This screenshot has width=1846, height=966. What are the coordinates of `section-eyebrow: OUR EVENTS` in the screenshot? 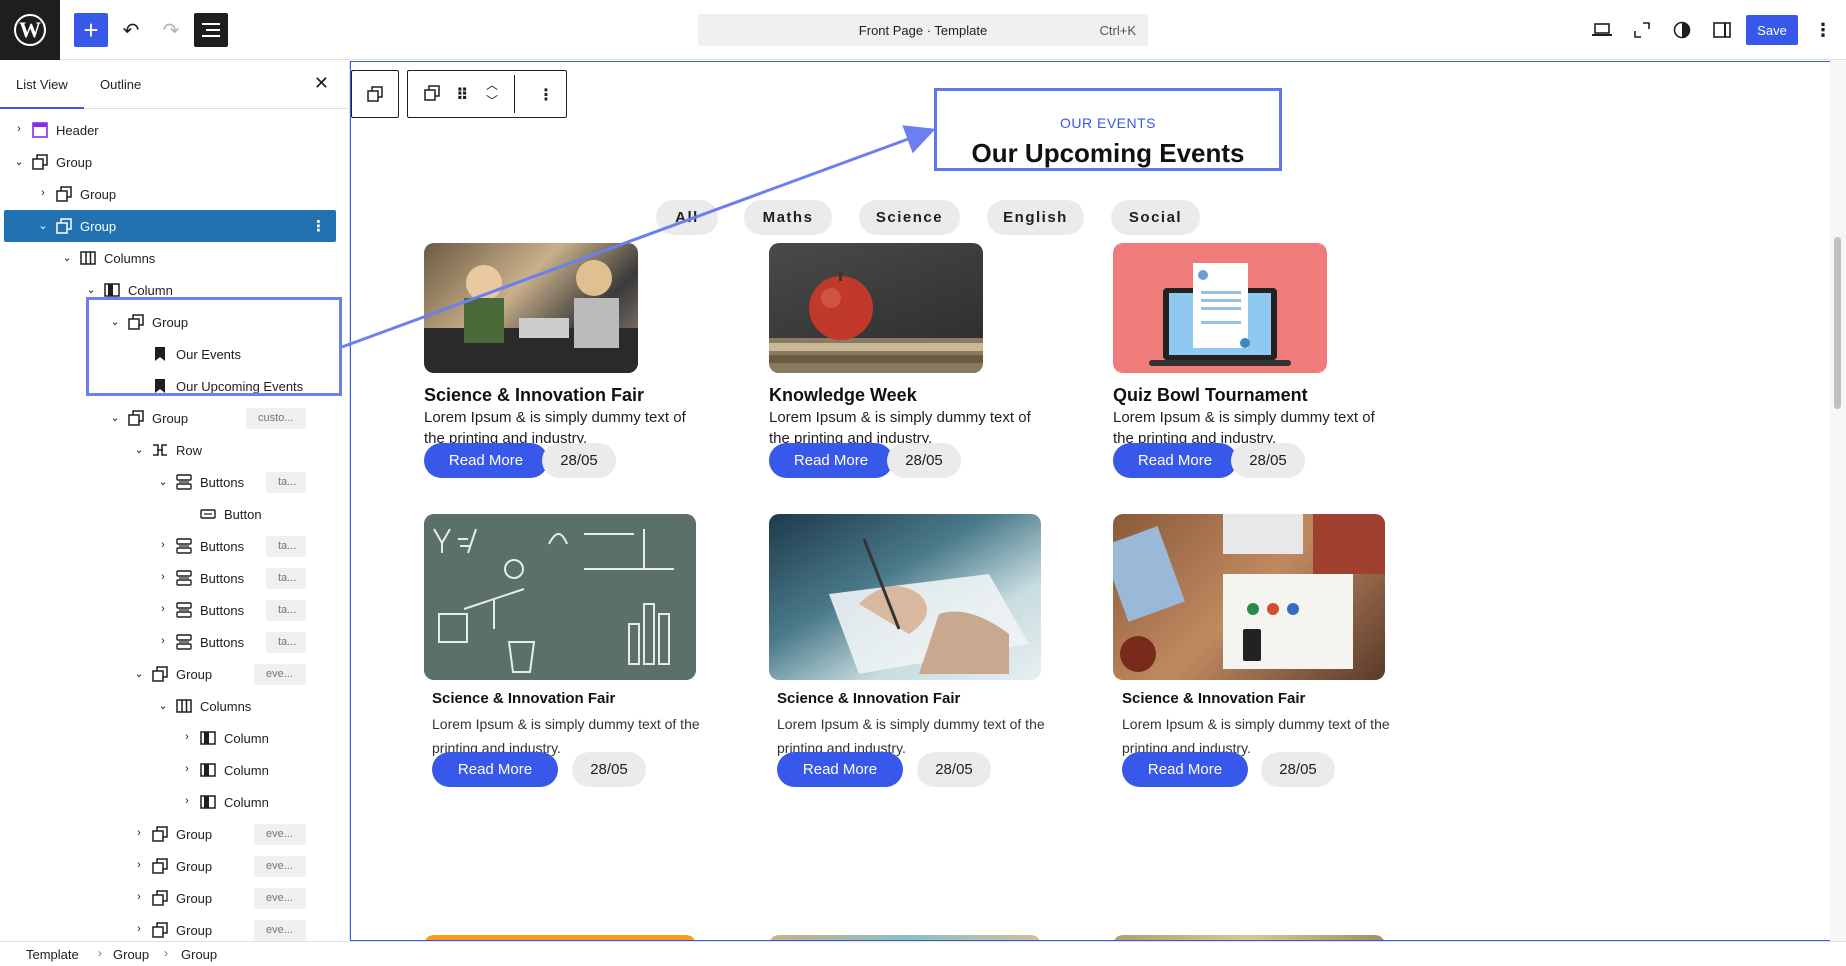 It's located at (1108, 123).